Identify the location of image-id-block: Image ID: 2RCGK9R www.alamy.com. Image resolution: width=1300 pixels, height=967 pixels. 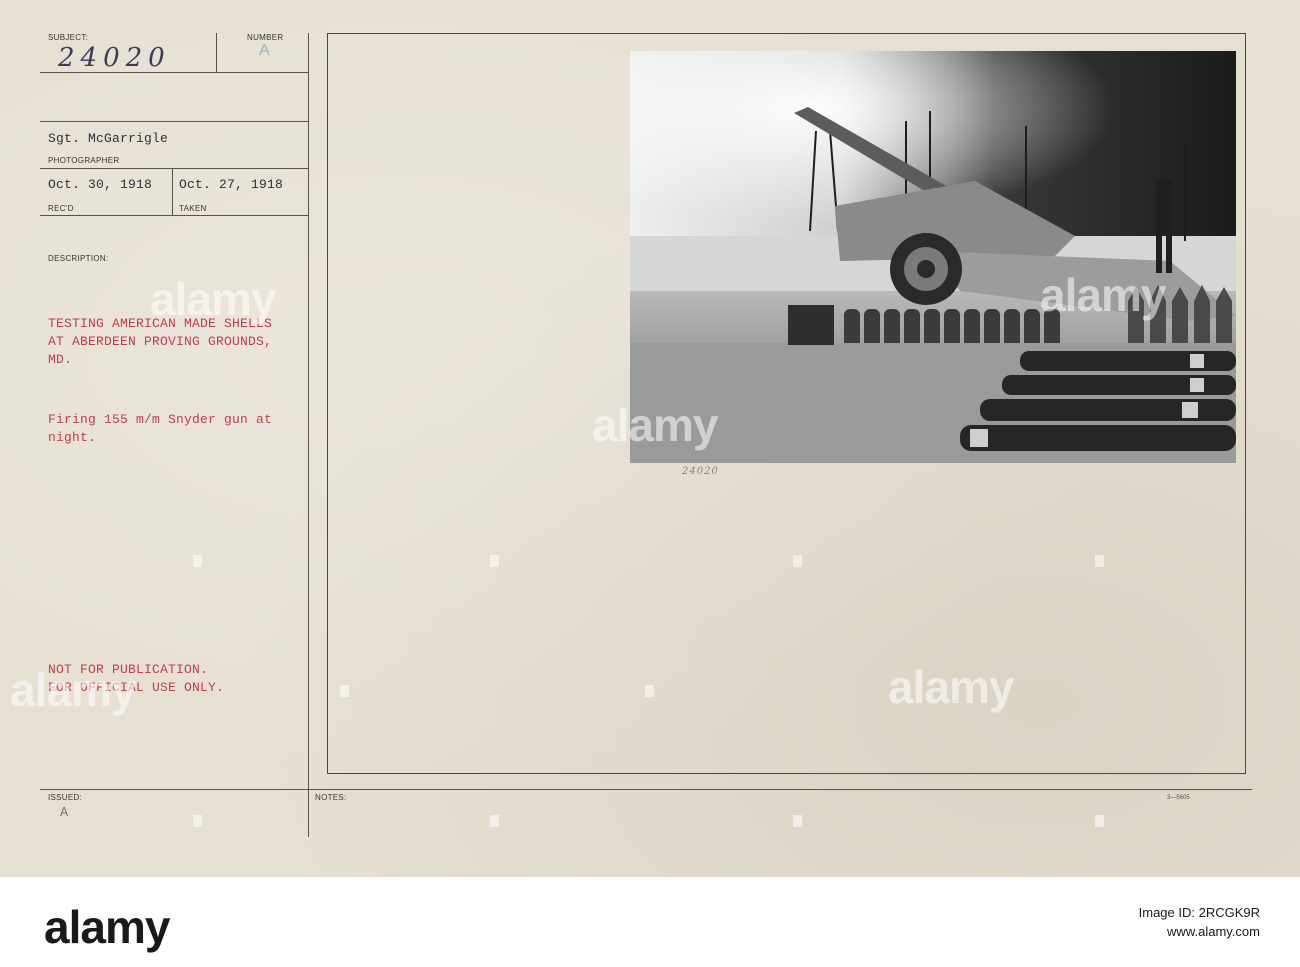
(1135, 922).